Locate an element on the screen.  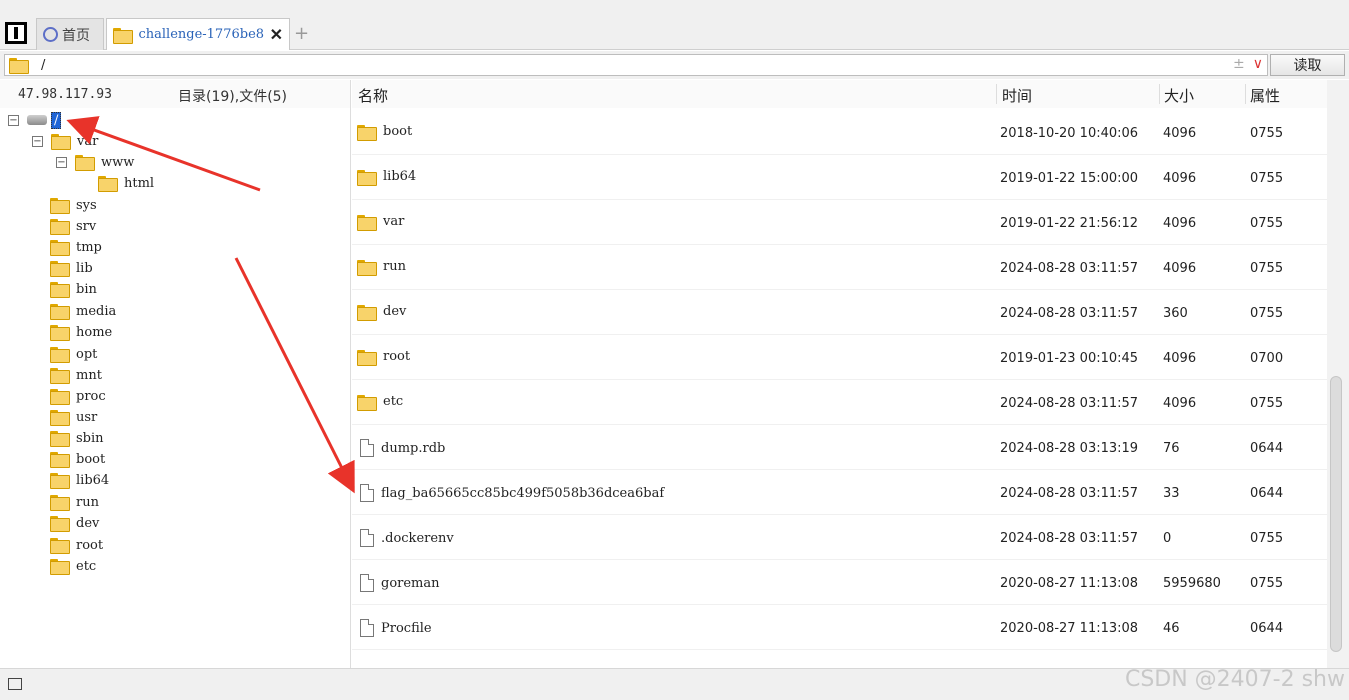
table-row: run 2024-08-28 03:11:57 4096 0755 is located at coordinates (839, 268).